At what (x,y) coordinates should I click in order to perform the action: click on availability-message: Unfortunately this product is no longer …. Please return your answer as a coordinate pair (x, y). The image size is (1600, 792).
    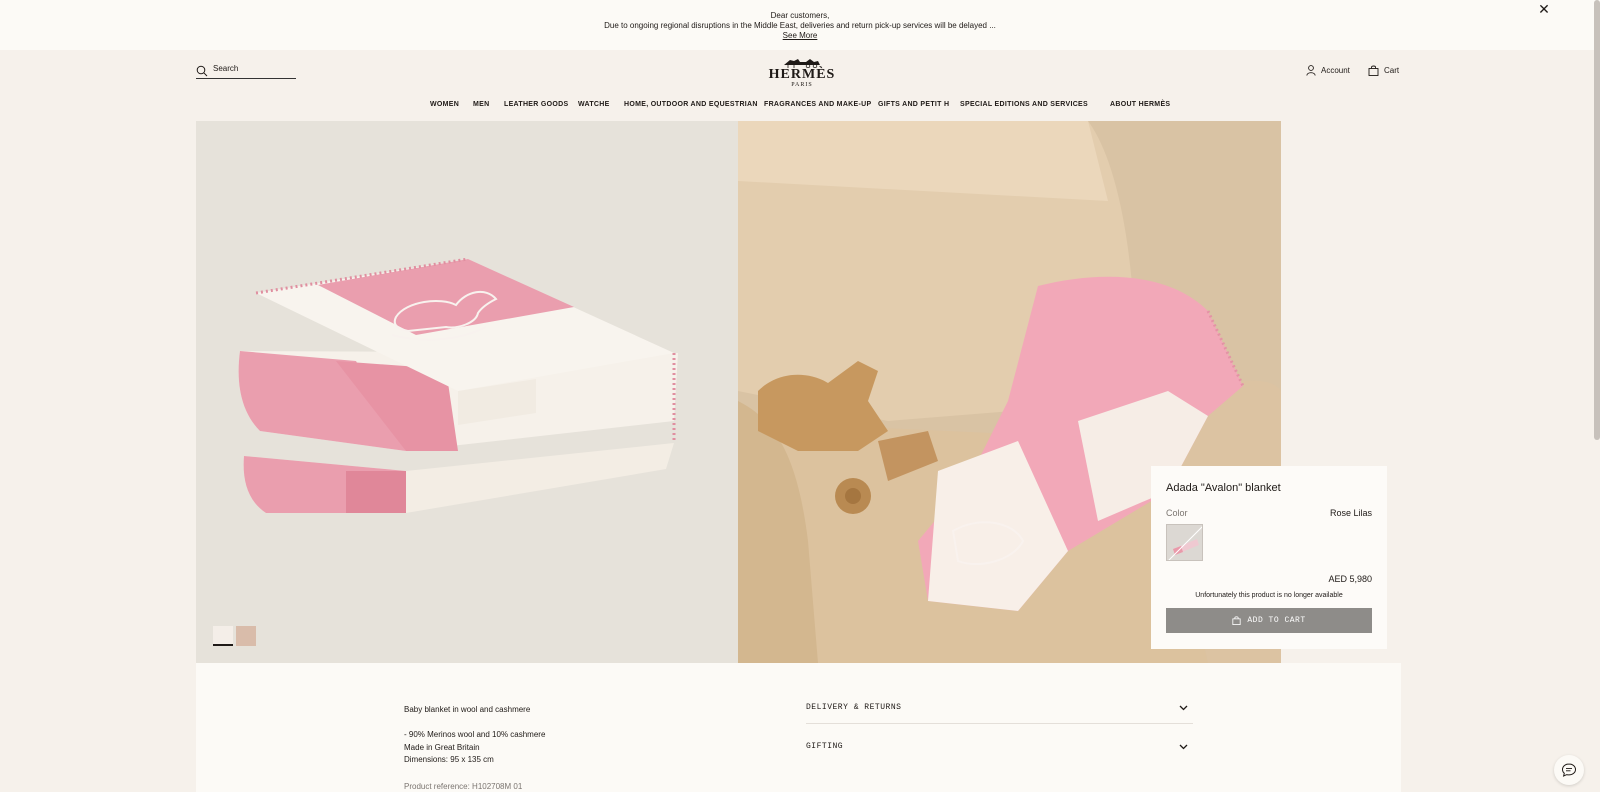
    Looking at the image, I should click on (1269, 595).